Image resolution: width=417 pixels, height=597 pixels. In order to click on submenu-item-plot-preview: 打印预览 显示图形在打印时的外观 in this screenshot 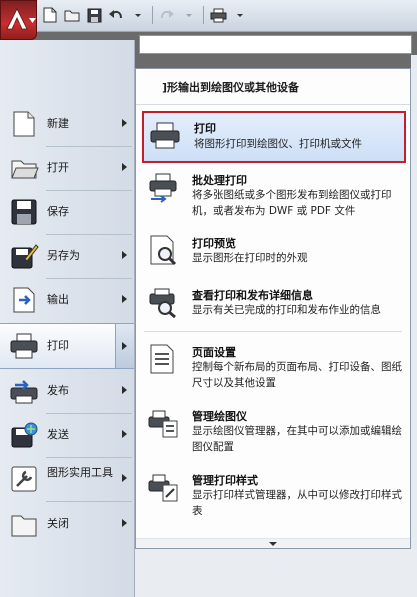, I will do `click(274, 252)`.